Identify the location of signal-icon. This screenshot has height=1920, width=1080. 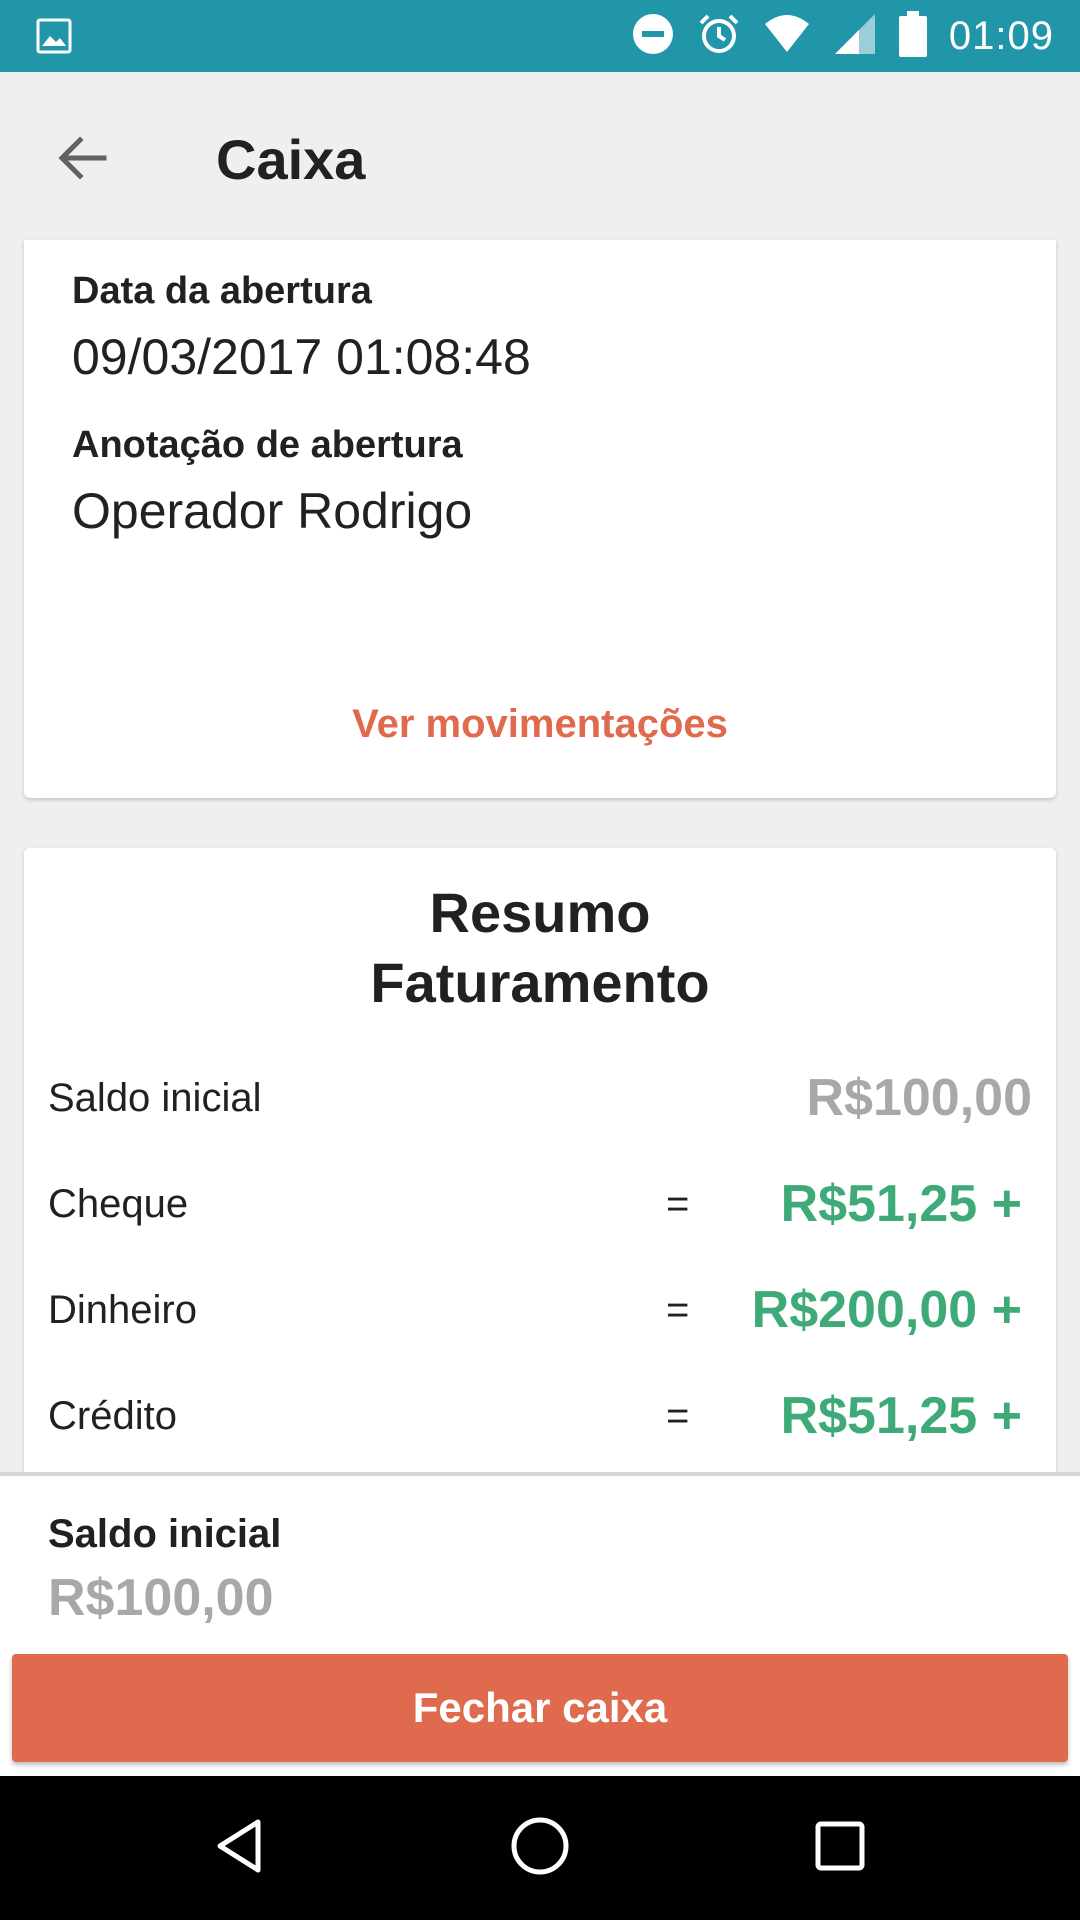
(855, 36).